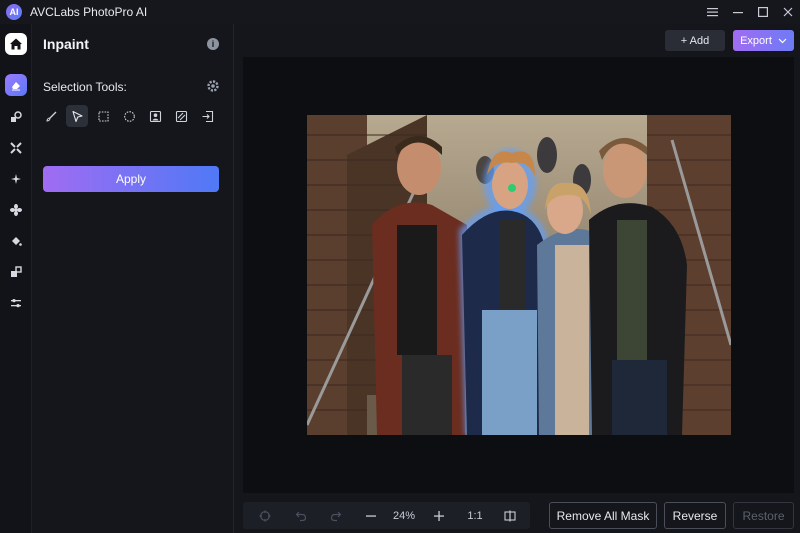 The image size is (800, 533). I want to click on enhance-icon, so click(16, 179).